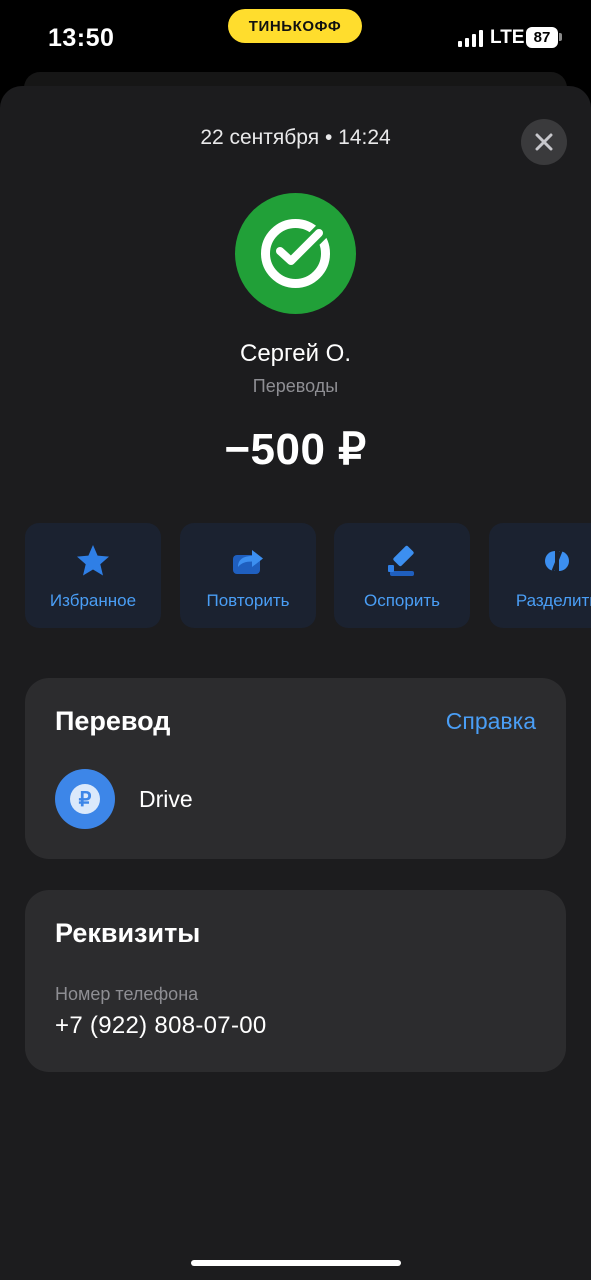  What do you see at coordinates (166, 799) in the screenshot?
I see `drive-item-label: Drive` at bounding box center [166, 799].